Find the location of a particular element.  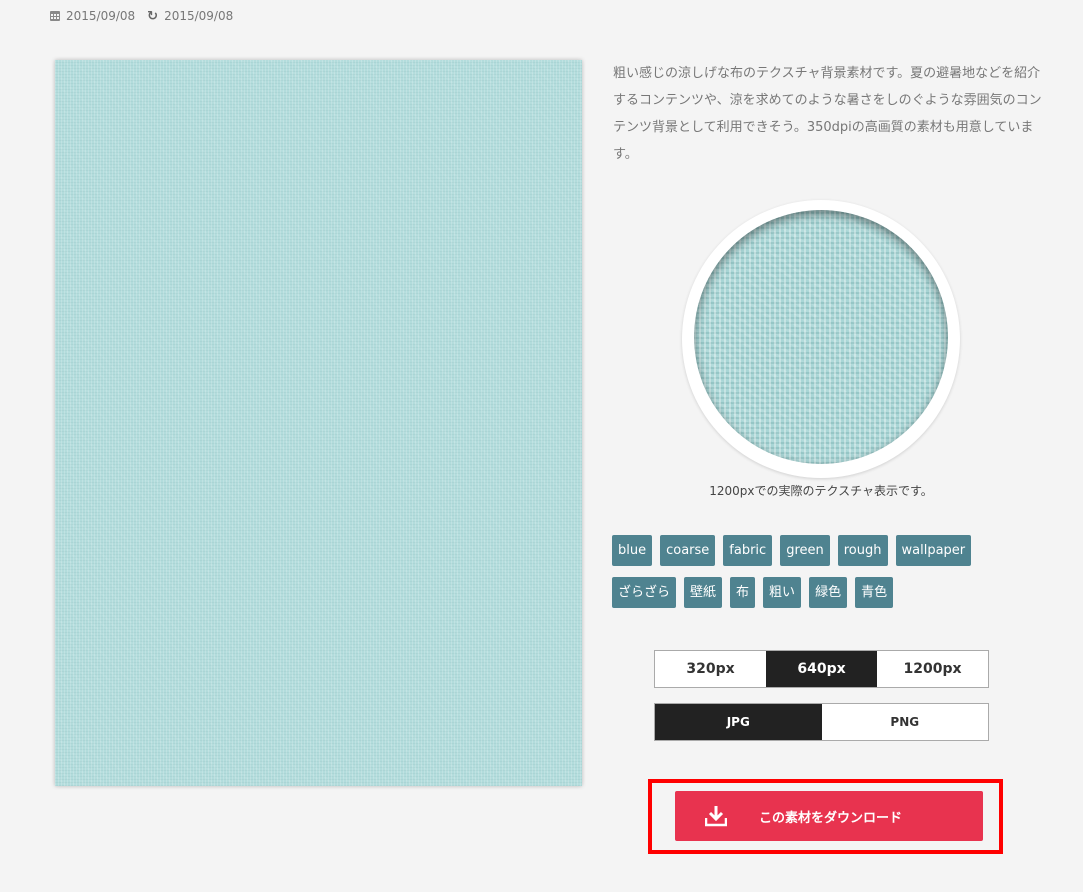

size-option-320: 320px is located at coordinates (710, 669).